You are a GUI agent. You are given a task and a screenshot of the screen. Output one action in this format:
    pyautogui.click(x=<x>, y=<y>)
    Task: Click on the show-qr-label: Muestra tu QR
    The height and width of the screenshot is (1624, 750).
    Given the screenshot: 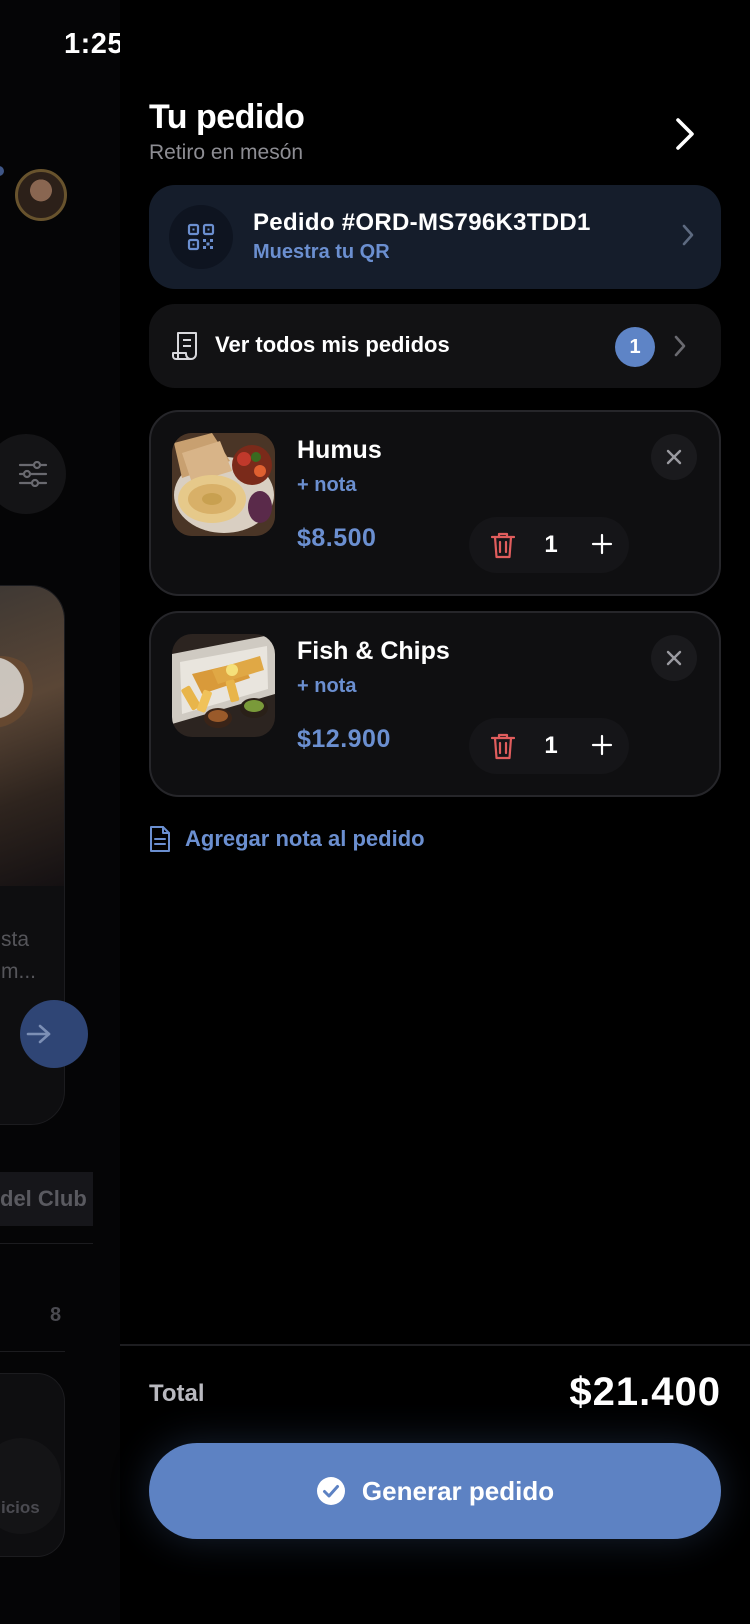 What is the action you would take?
    pyautogui.click(x=321, y=252)
    